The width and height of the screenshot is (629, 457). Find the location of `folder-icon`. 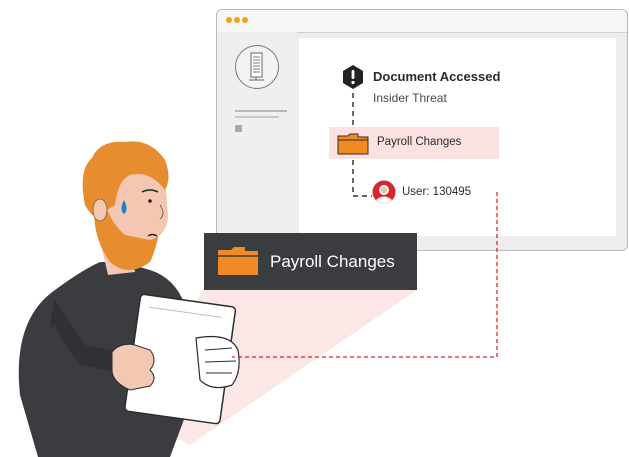

folder-icon is located at coordinates (238, 261).